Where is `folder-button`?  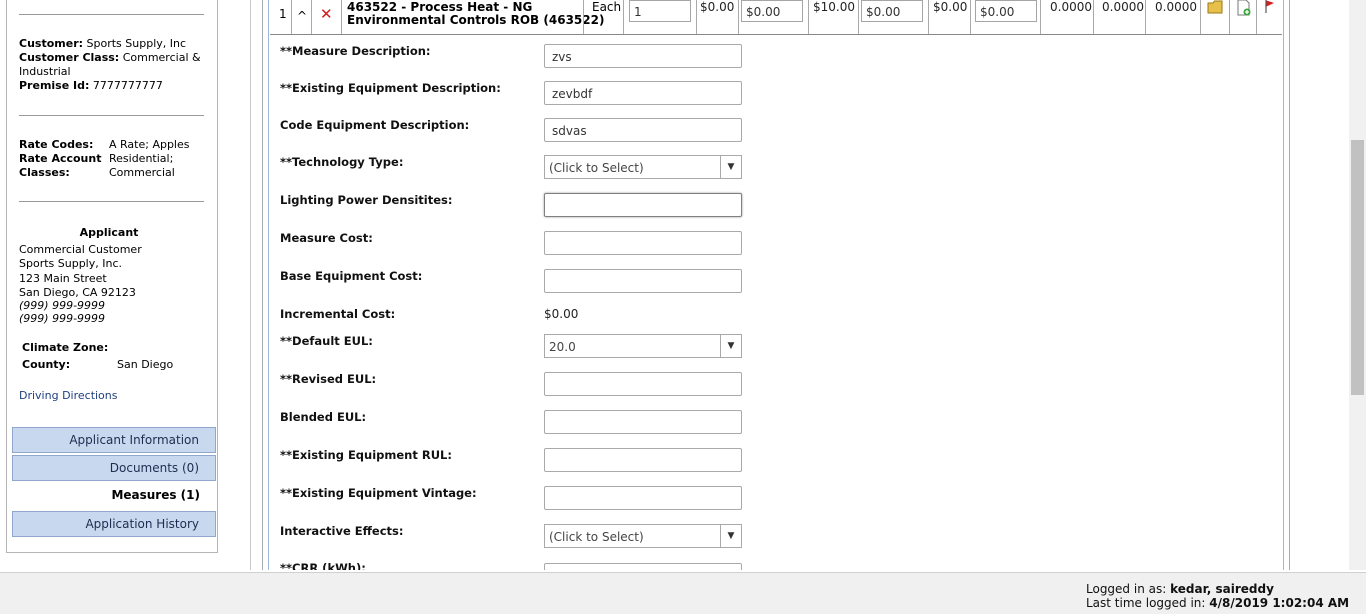 folder-button is located at coordinates (1214, 17).